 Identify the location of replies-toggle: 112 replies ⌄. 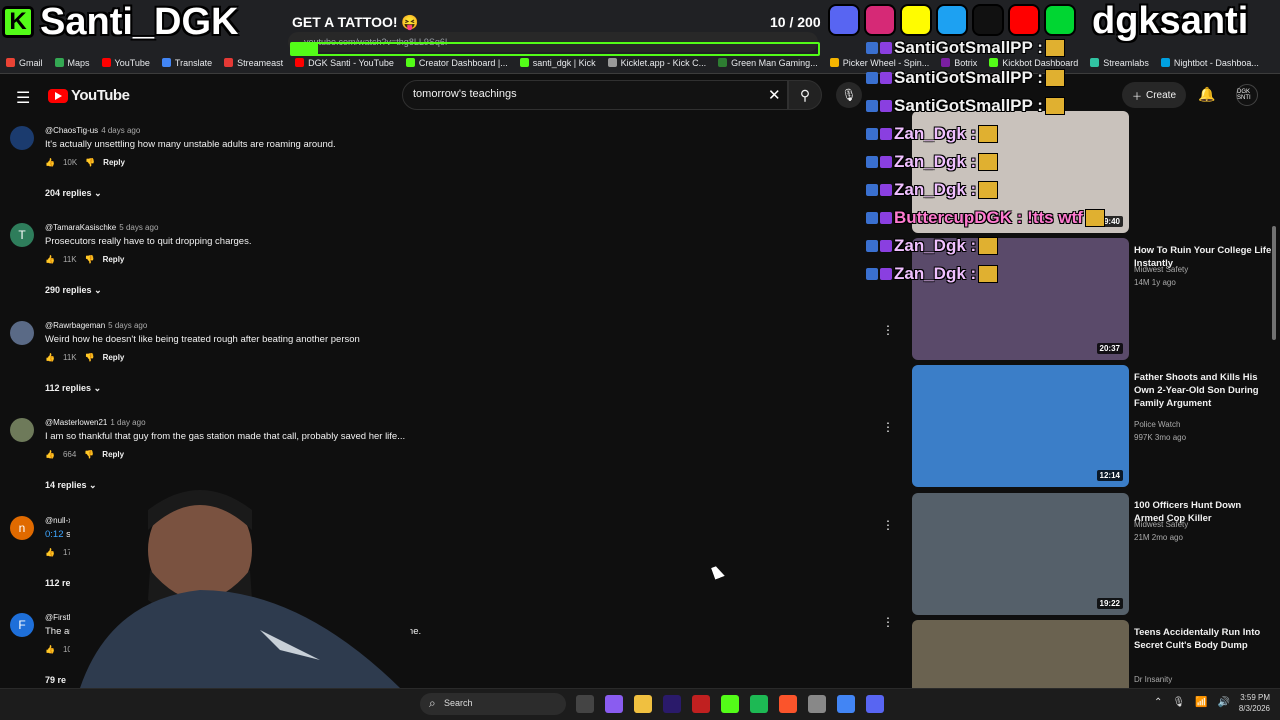
(73, 388).